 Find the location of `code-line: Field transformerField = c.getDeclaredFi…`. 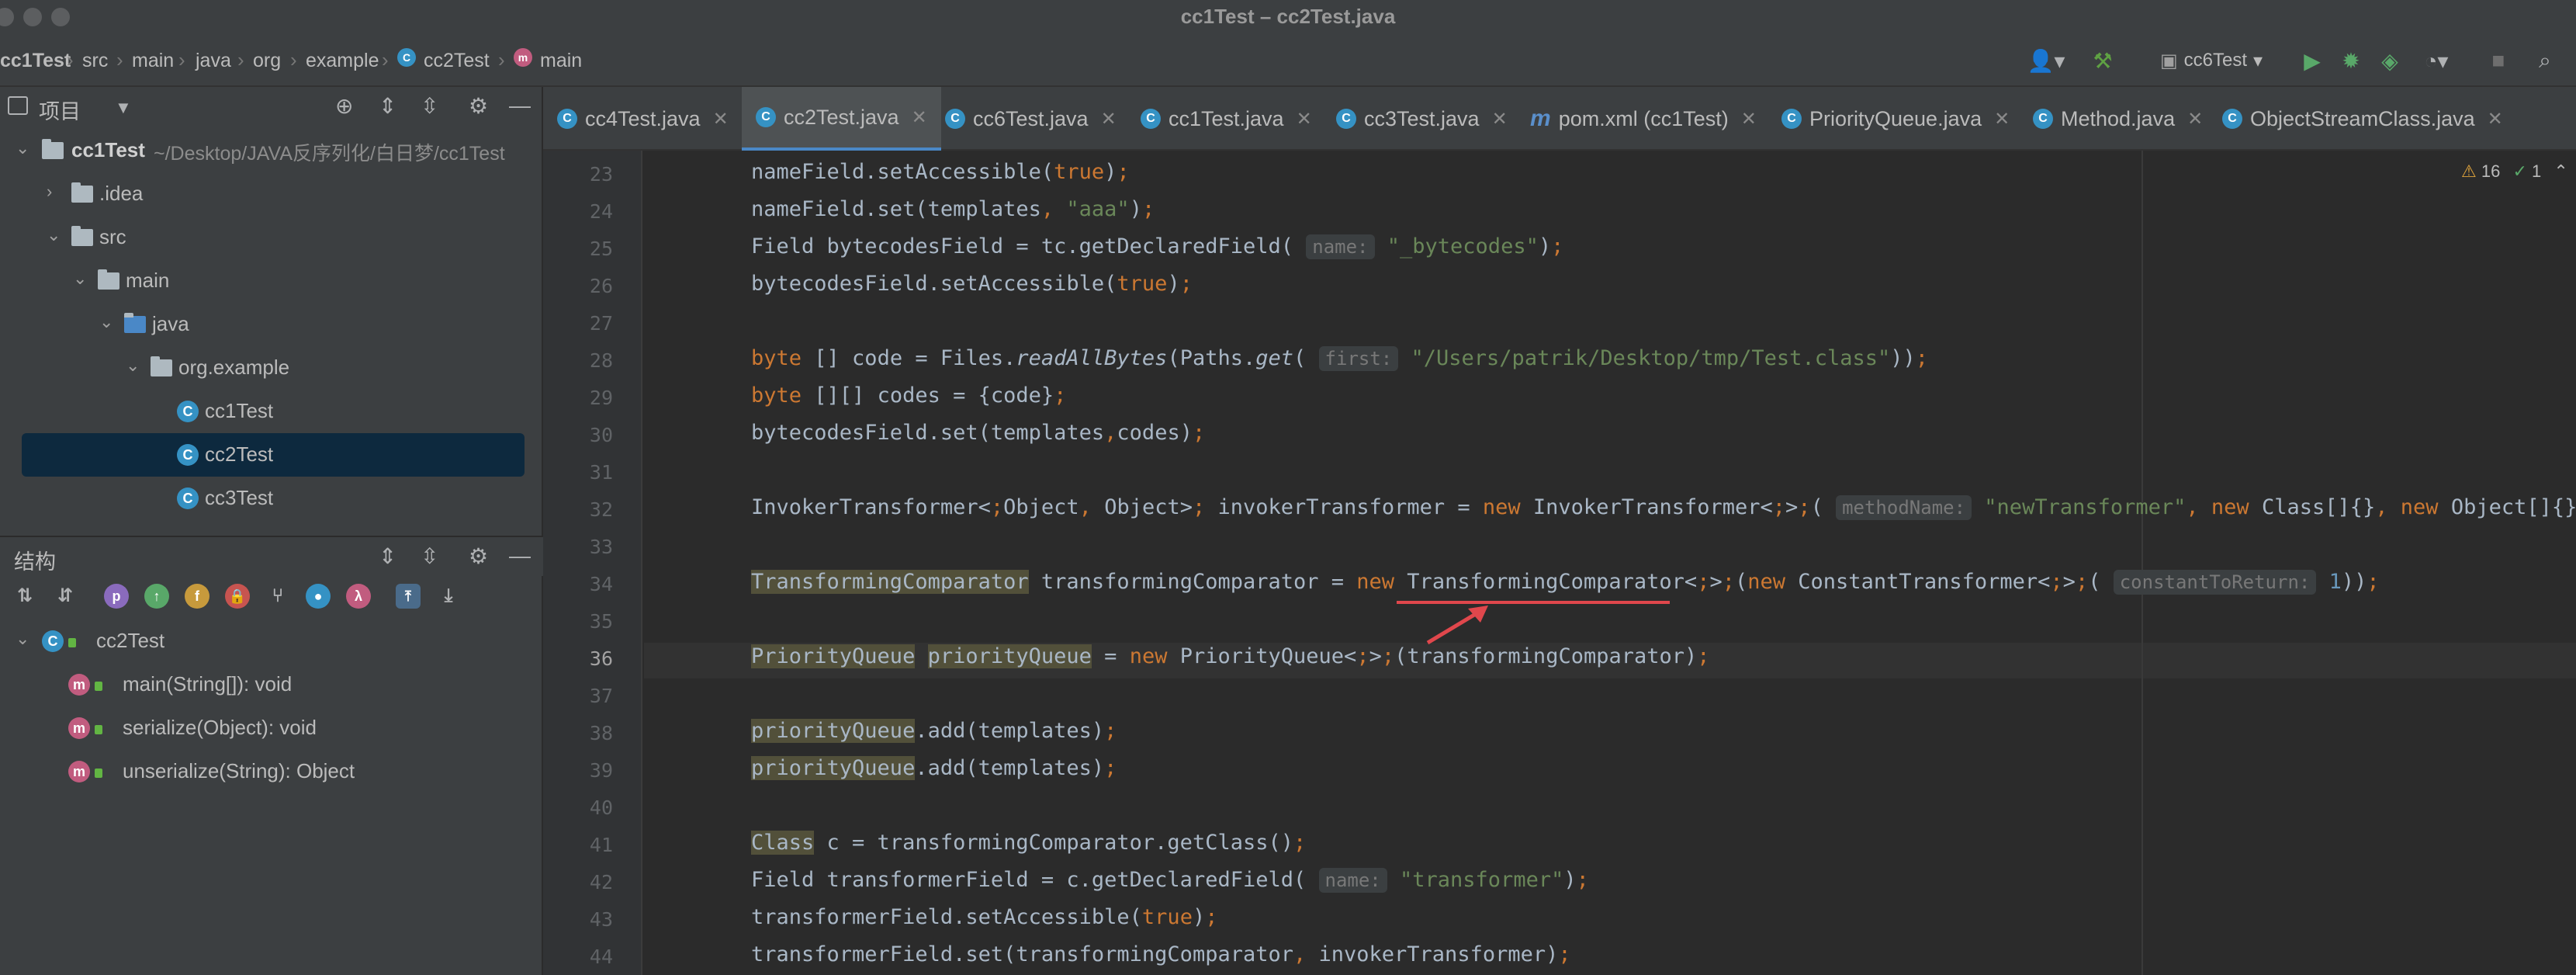

code-line: Field transformerField = c.getDeclaredFi… is located at coordinates (1170, 880).